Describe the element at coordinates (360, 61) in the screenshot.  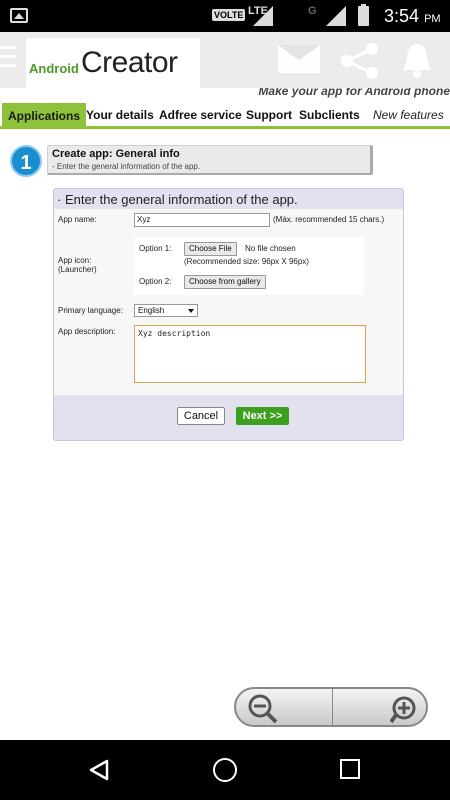
I see `share-icon` at that location.